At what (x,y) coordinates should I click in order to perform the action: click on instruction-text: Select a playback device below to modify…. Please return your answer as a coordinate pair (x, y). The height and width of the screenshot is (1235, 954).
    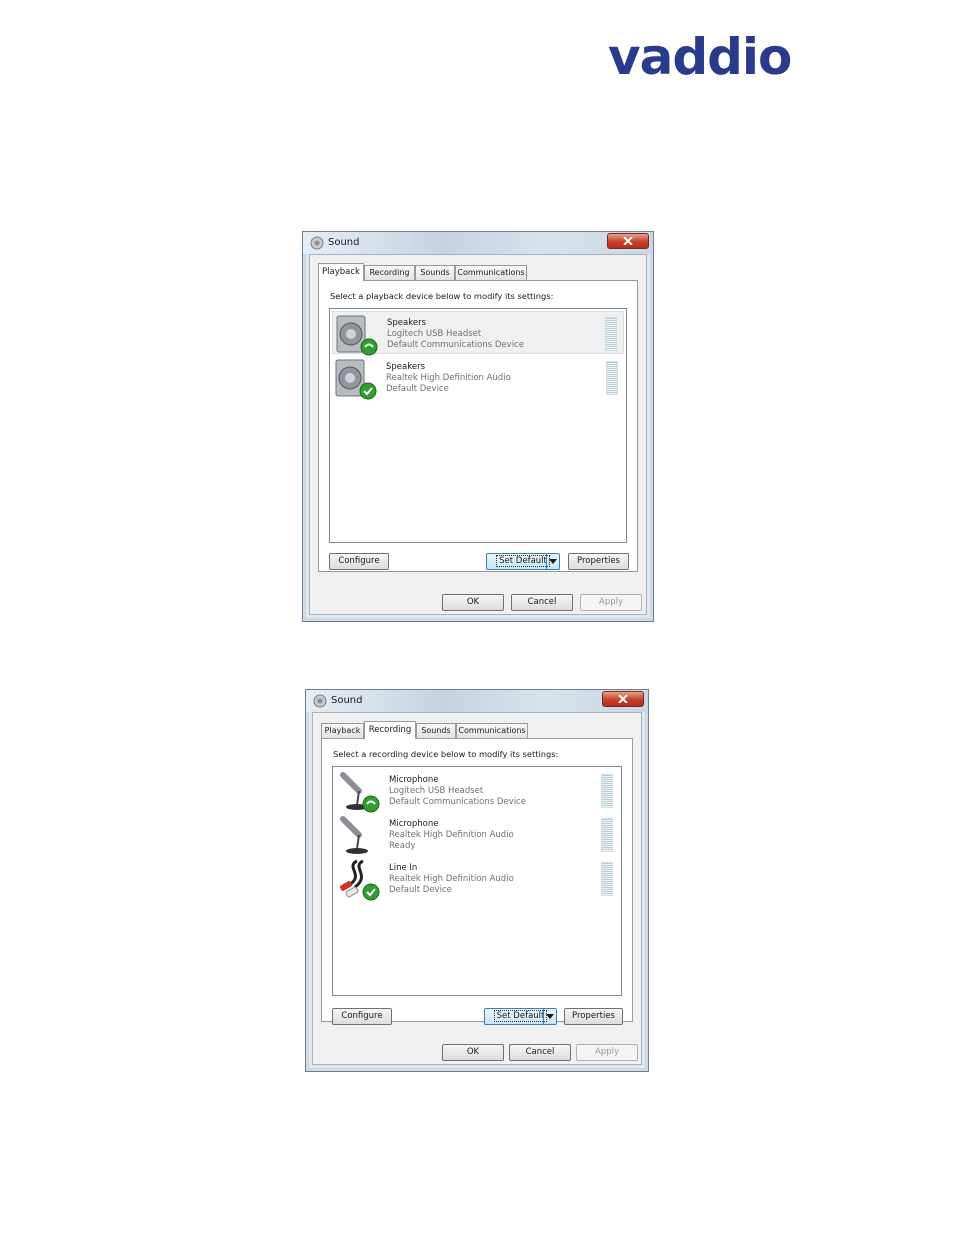
    Looking at the image, I should click on (442, 296).